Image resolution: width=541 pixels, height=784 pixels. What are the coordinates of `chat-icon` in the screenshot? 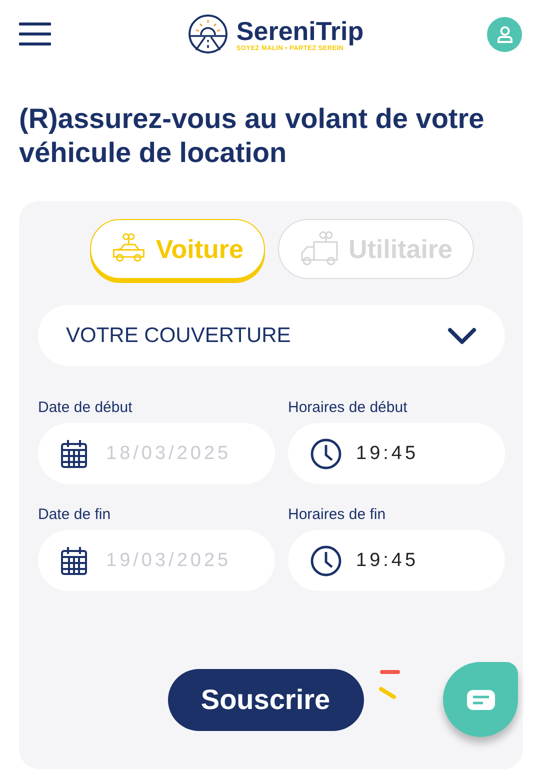 It's located at (480, 700).